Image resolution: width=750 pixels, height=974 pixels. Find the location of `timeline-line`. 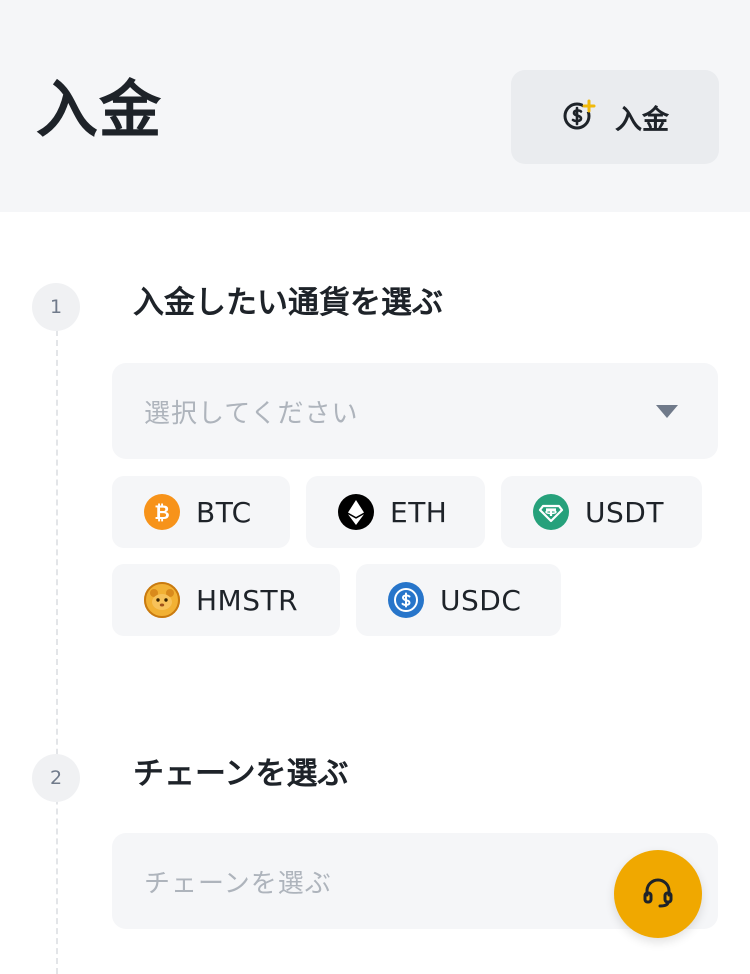

timeline-line is located at coordinates (57, 652).